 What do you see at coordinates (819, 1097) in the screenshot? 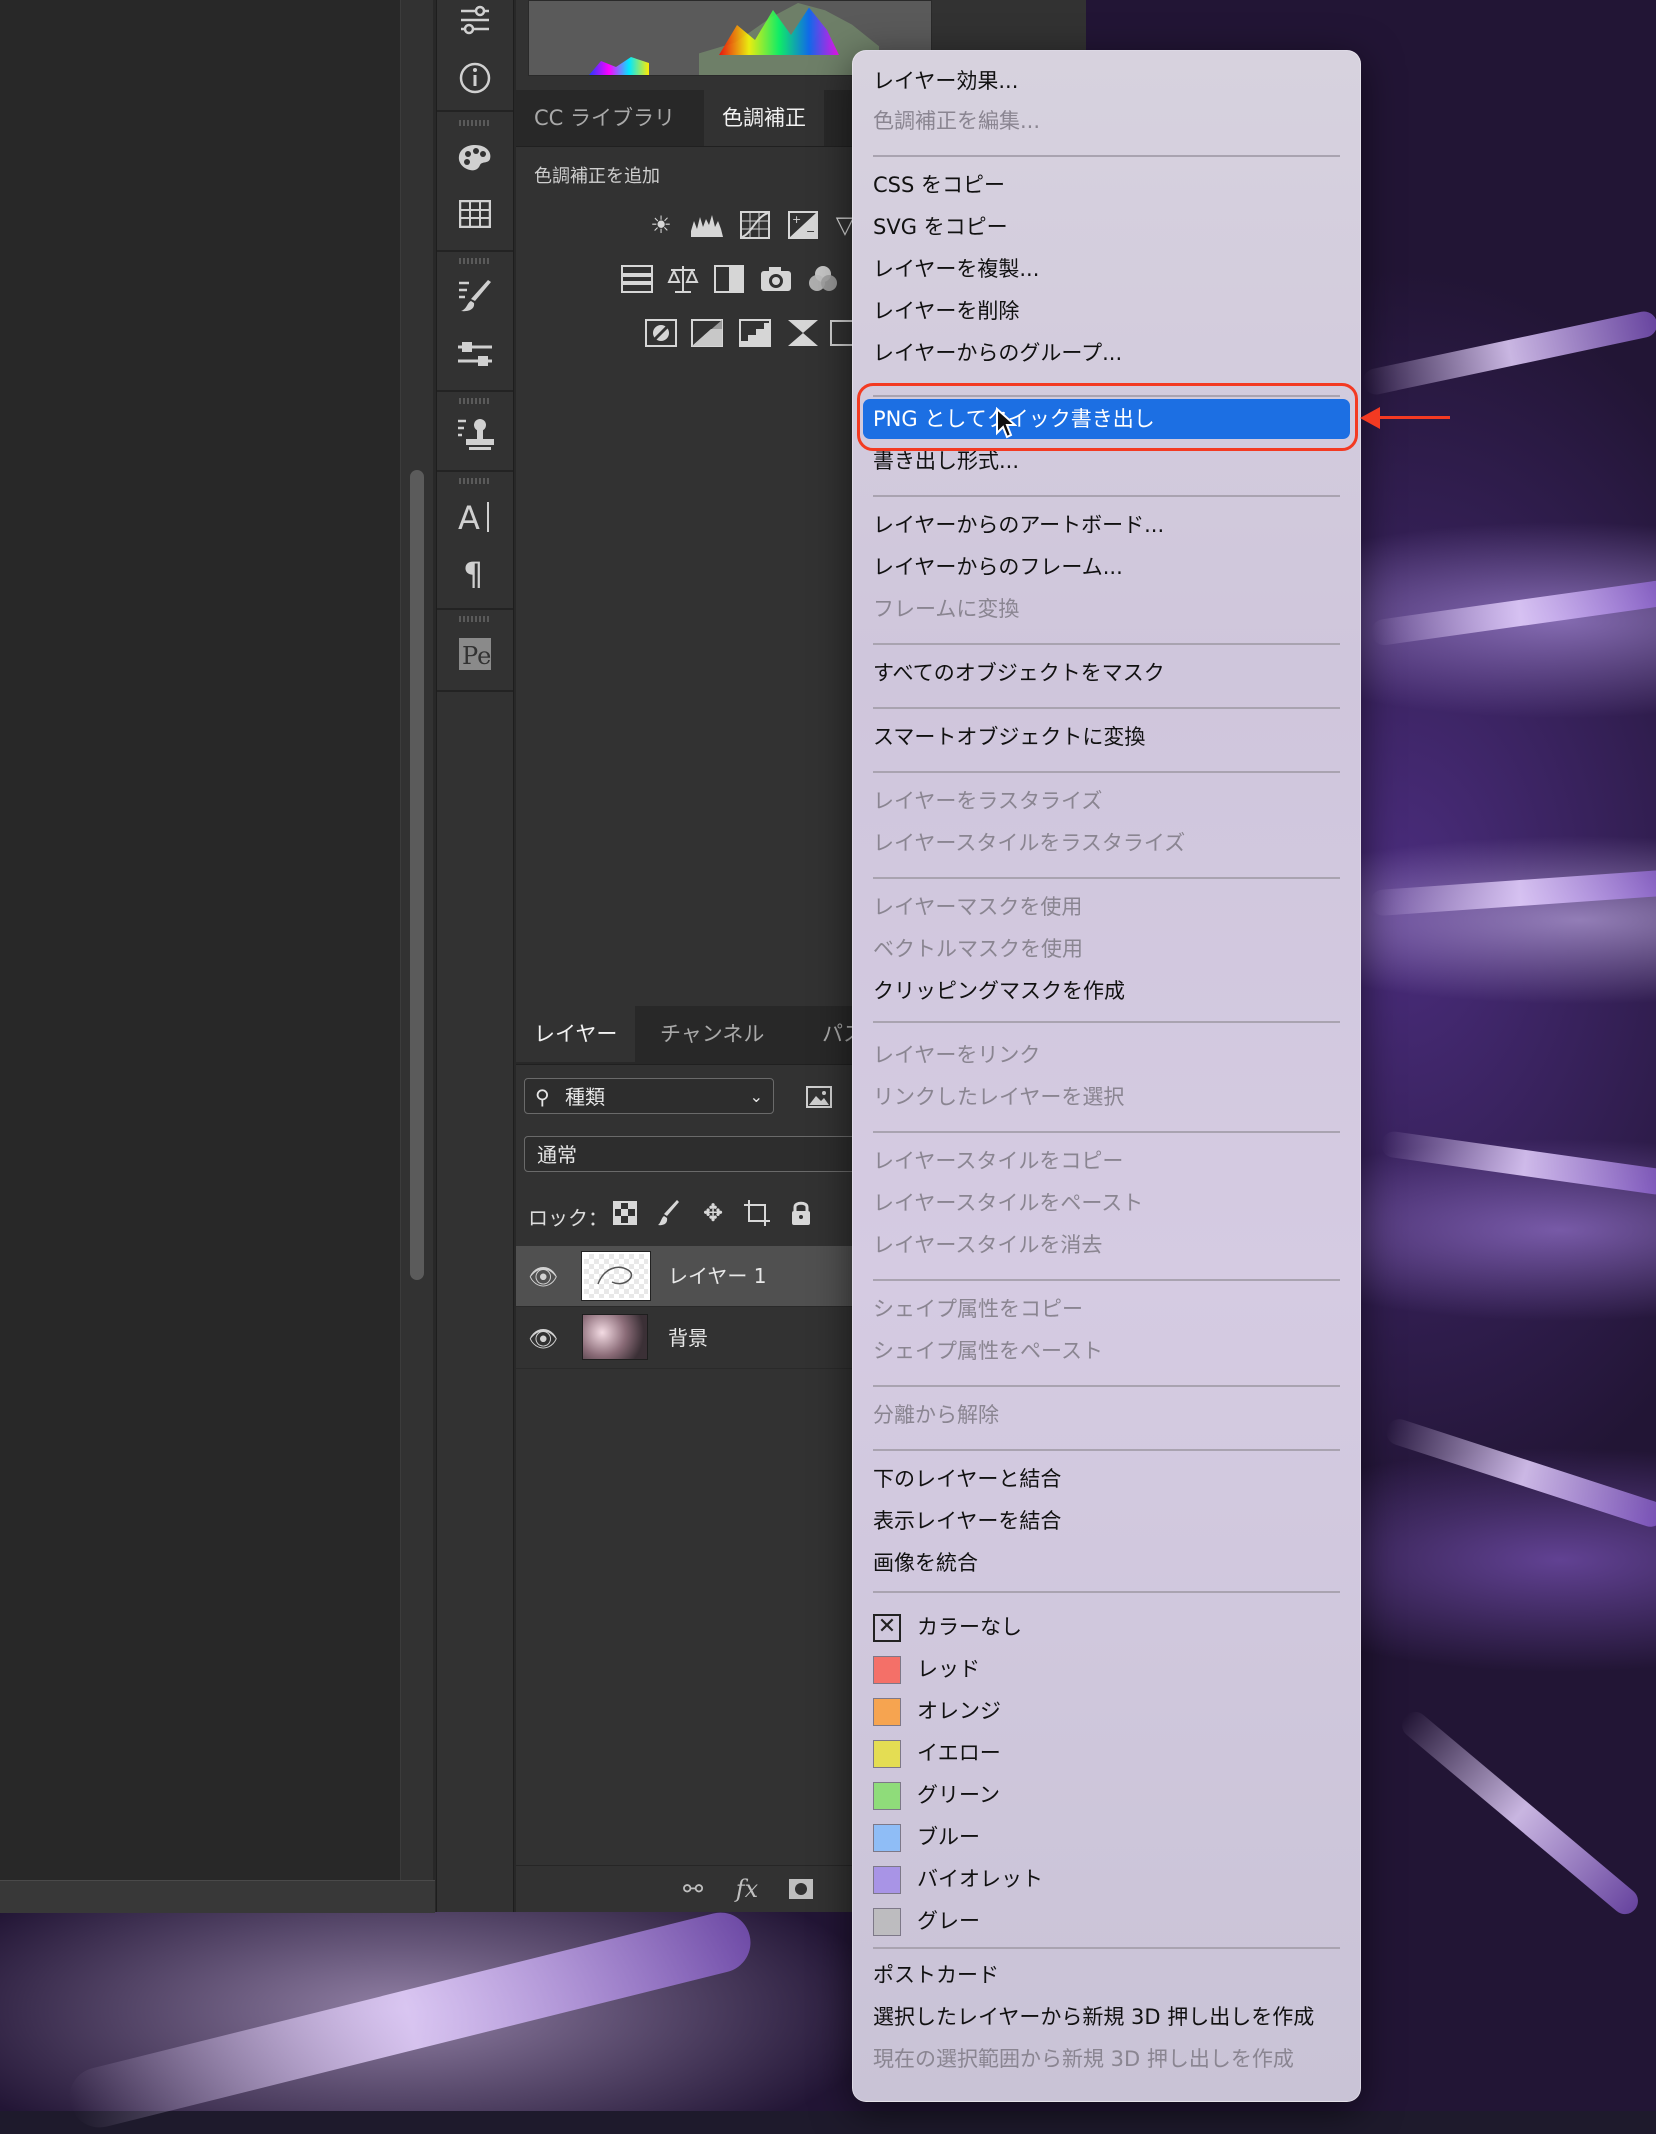
I see `pixel-layer-filter-icon` at bounding box center [819, 1097].